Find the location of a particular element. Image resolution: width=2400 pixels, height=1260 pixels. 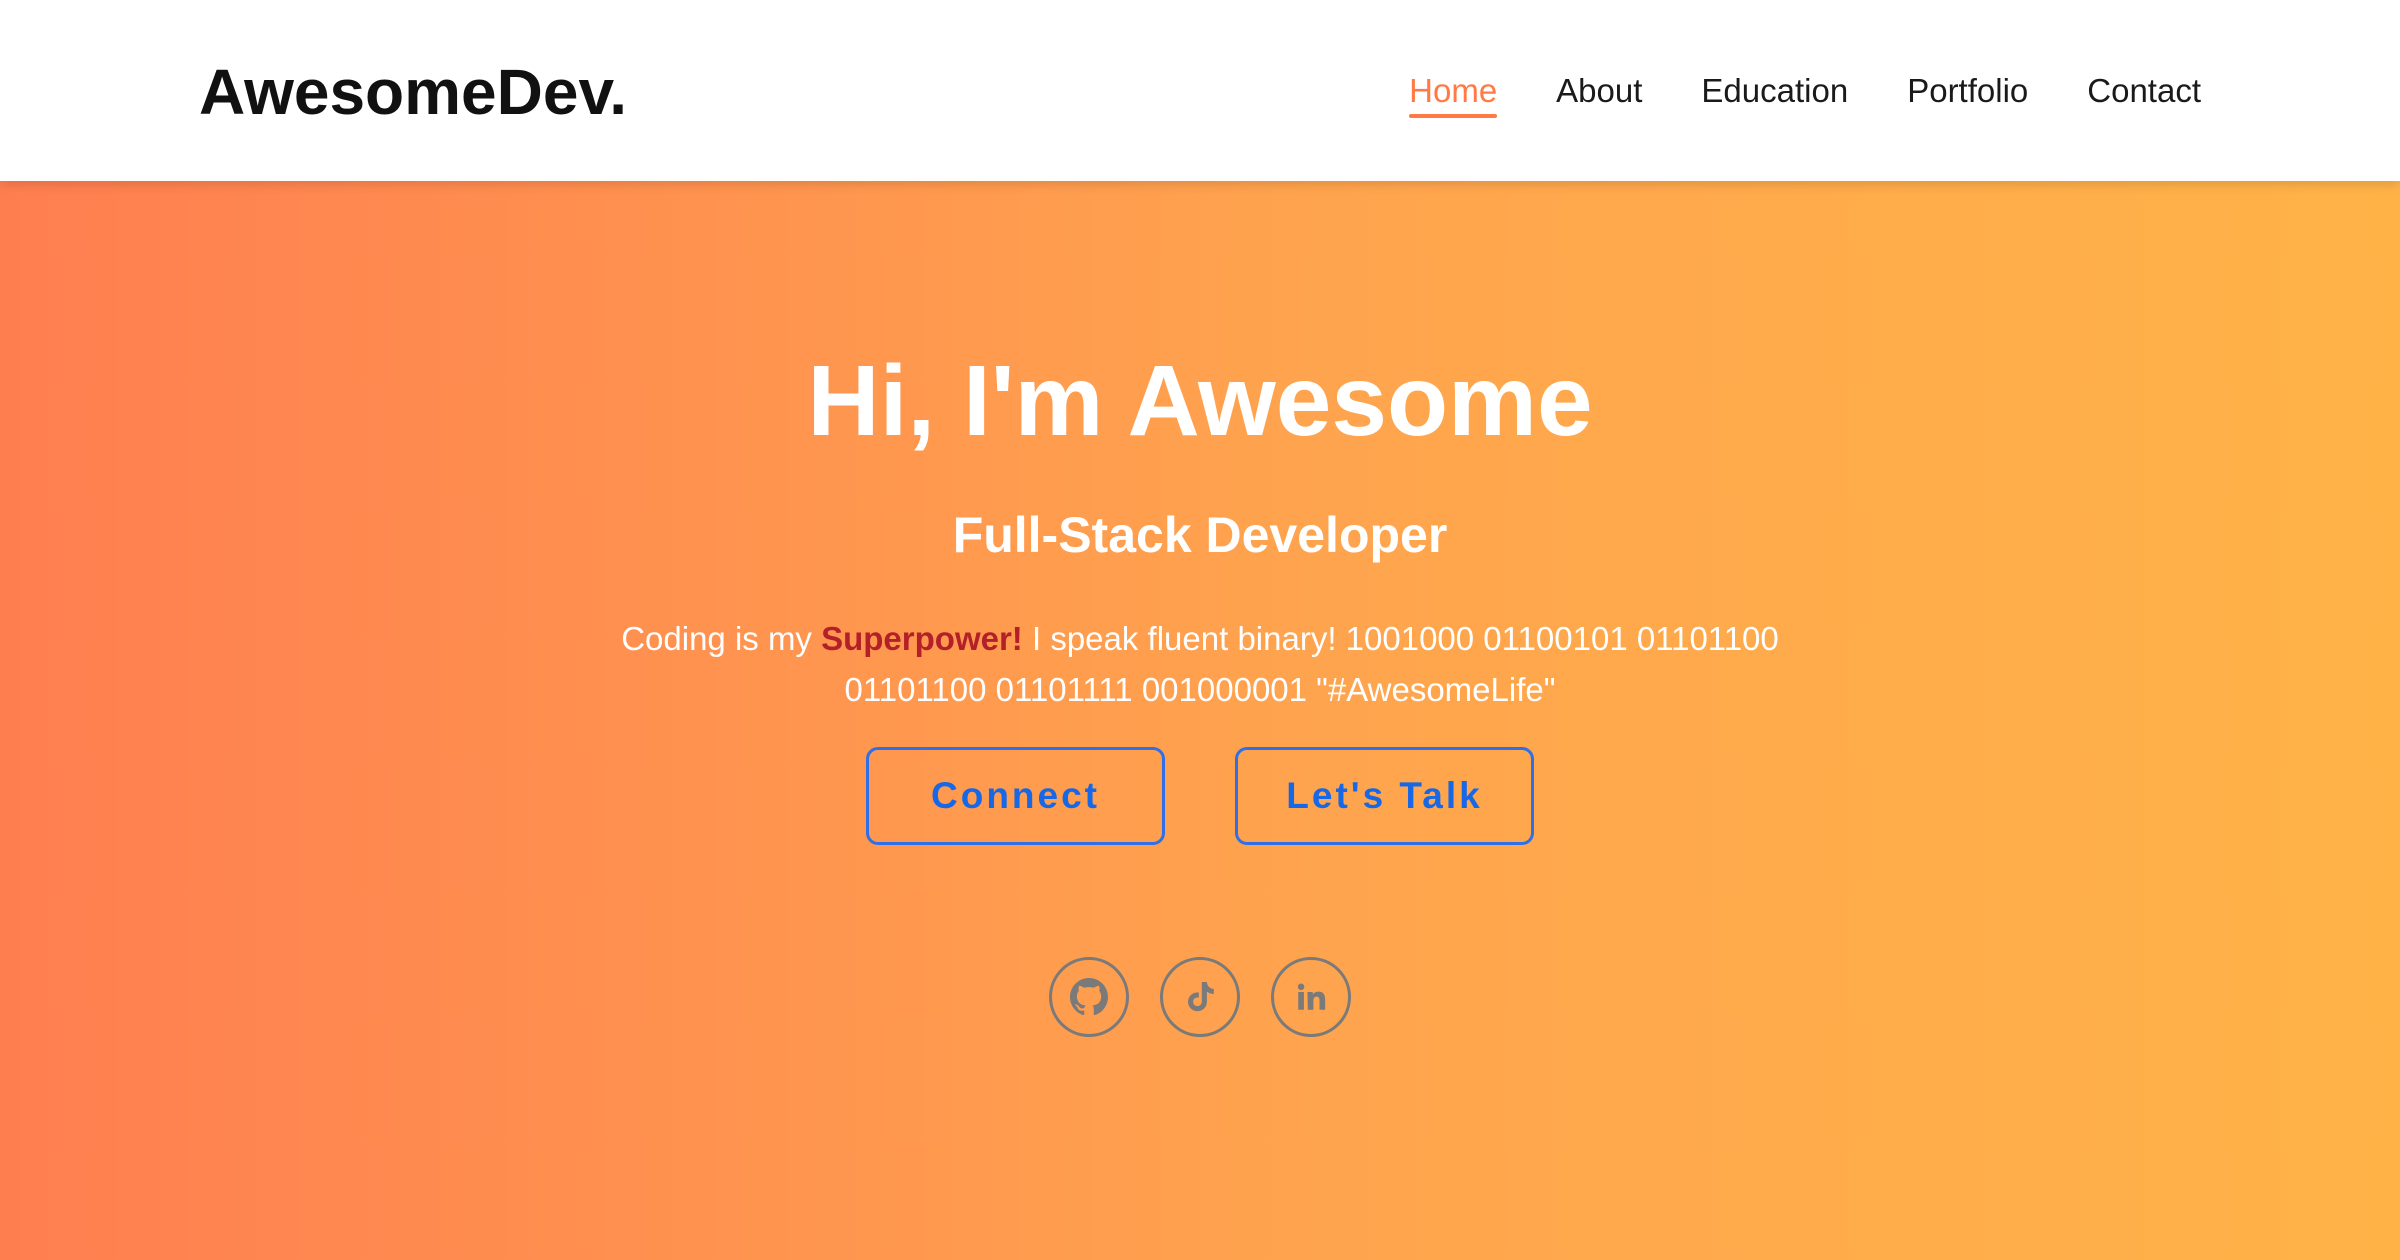

site-logo: AwesomeDev. is located at coordinates (413, 92).